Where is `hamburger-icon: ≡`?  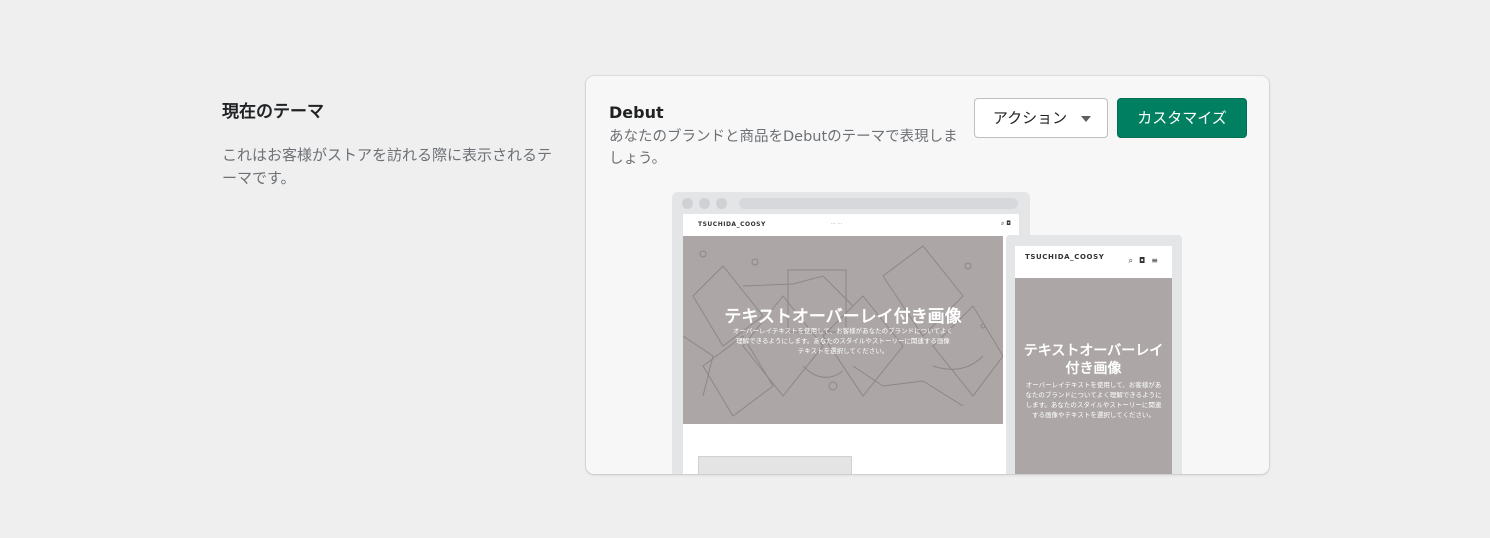
hamburger-icon: ≡ is located at coordinates (1157, 260).